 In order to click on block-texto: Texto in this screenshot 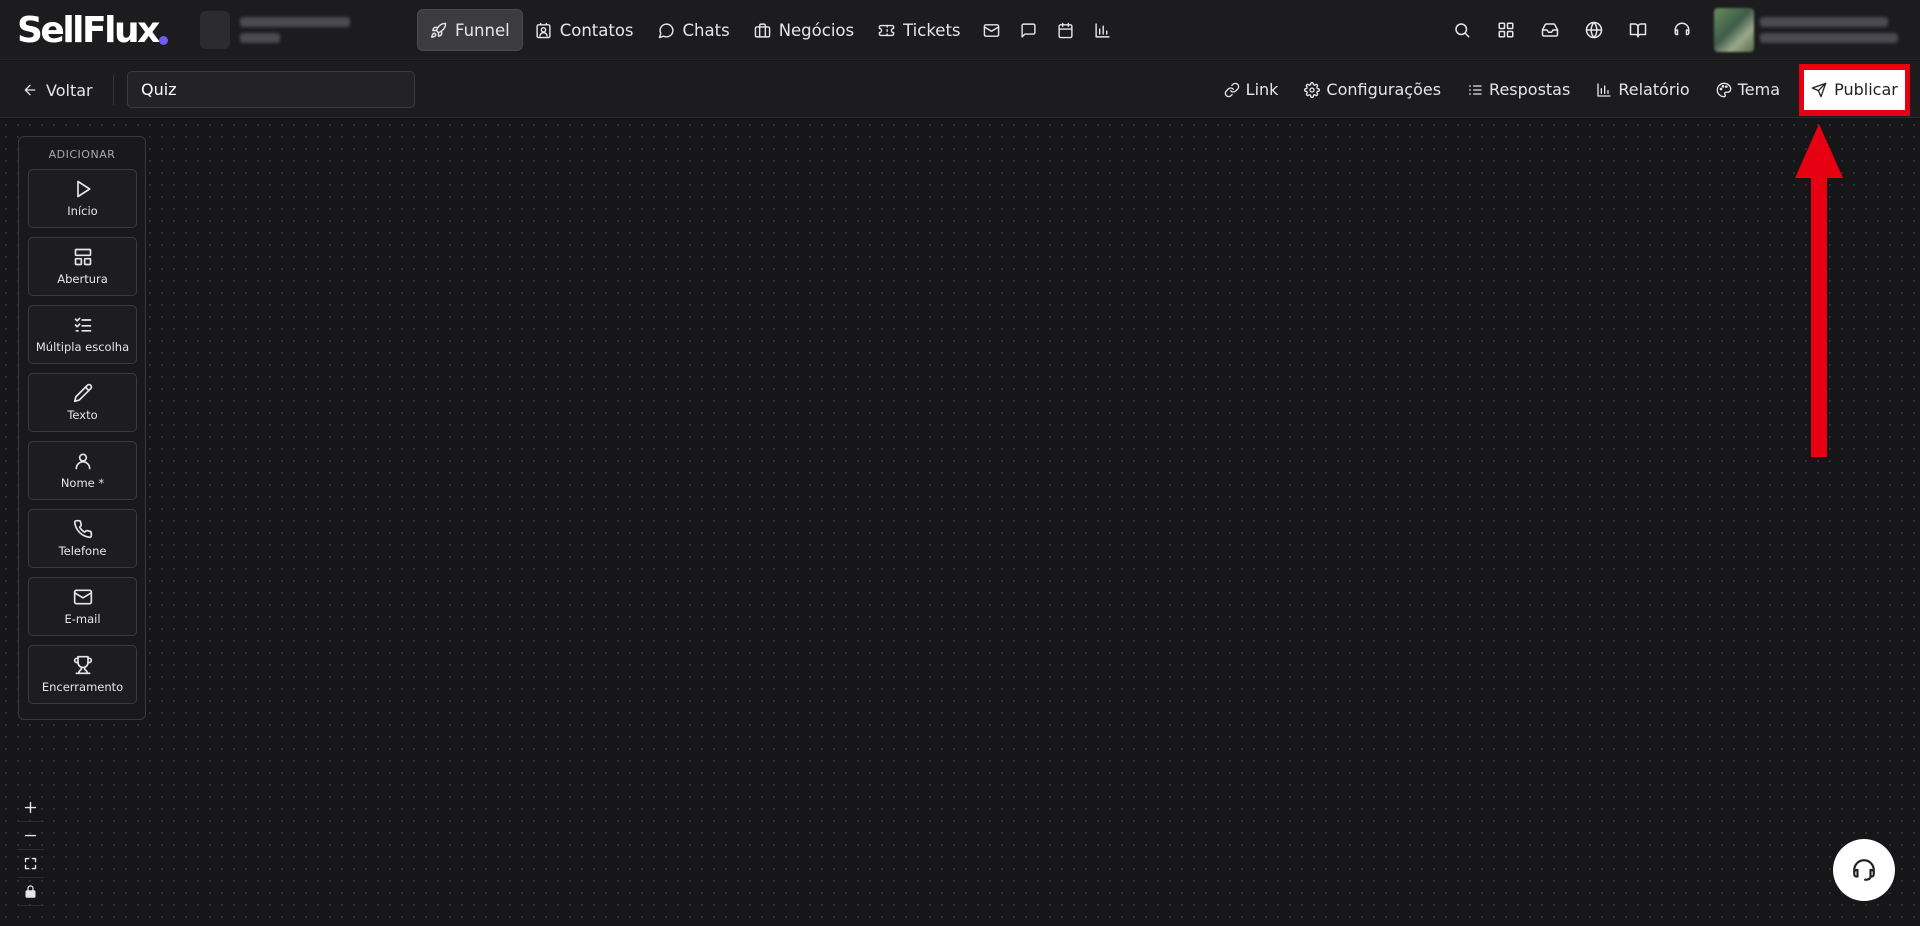, I will do `click(82, 402)`.